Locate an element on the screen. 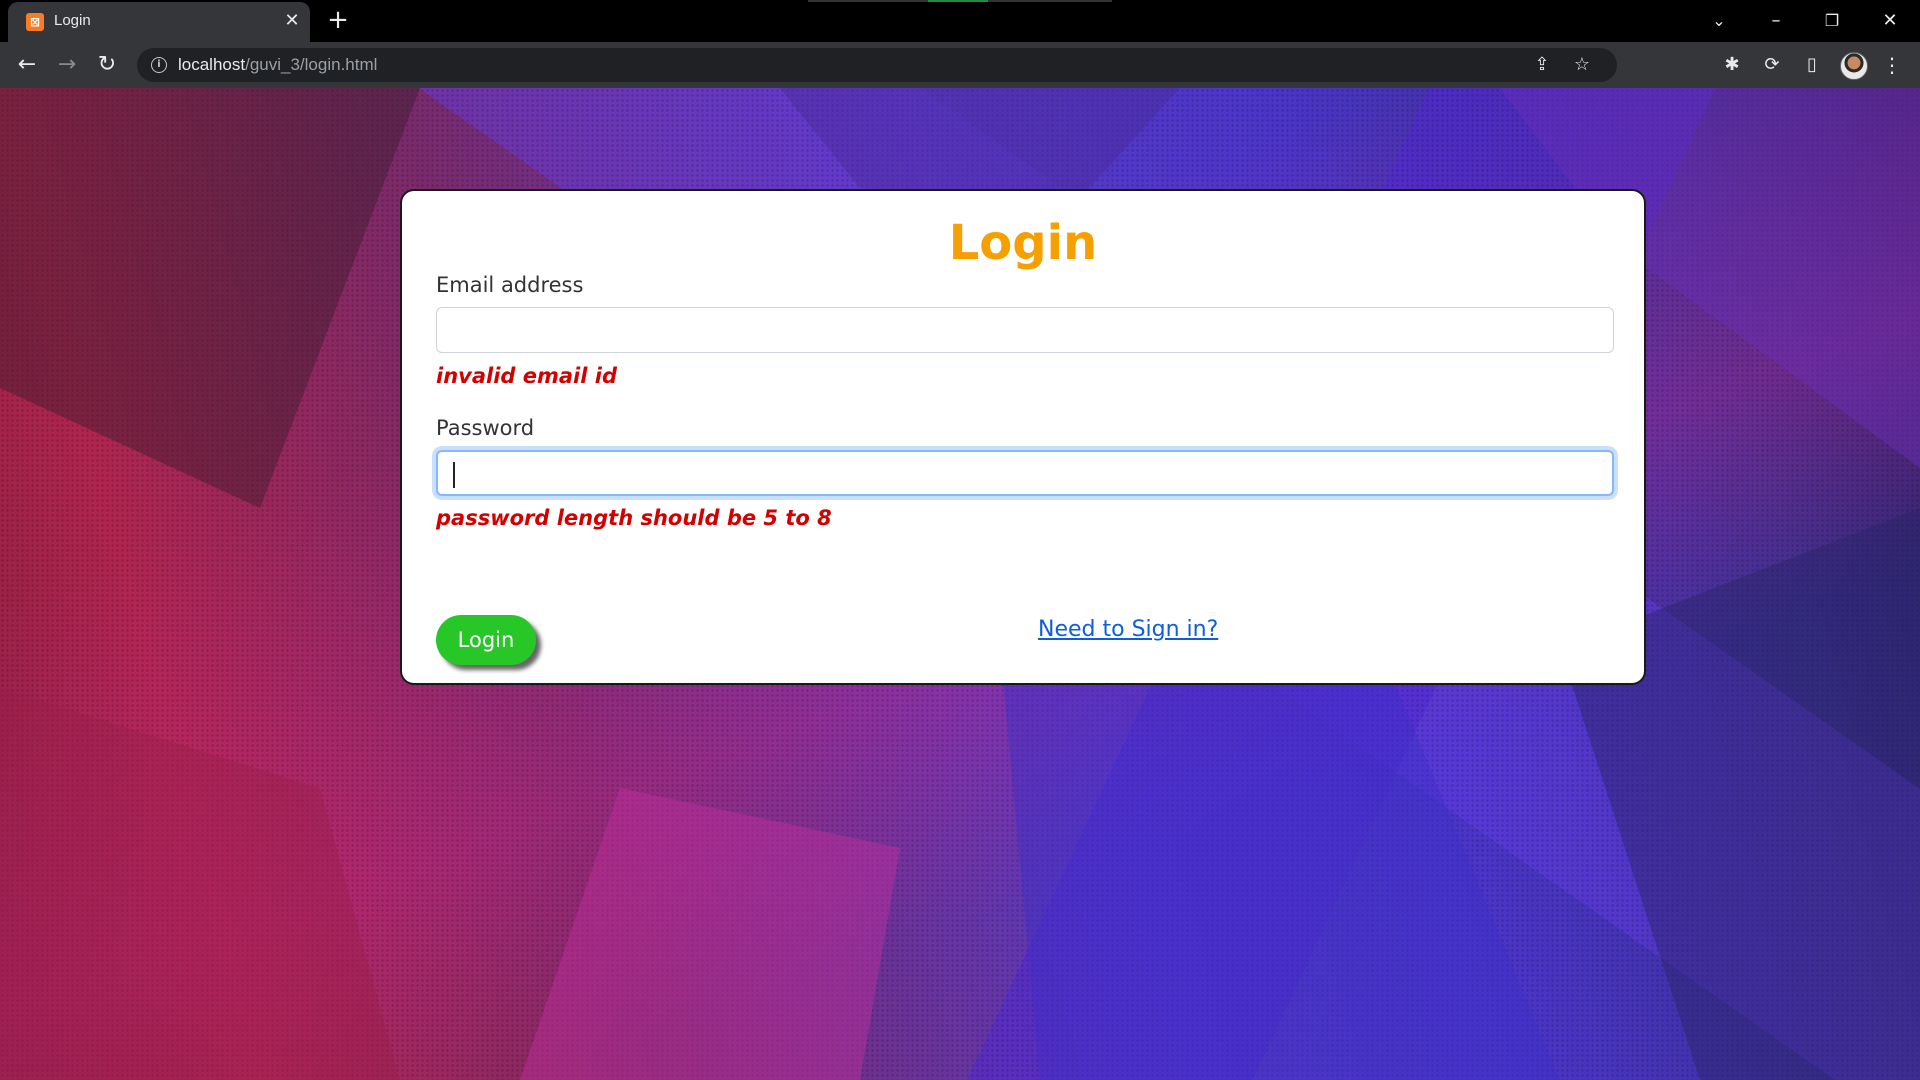 The height and width of the screenshot is (1080, 1920). login-button: Login is located at coordinates (486, 640).